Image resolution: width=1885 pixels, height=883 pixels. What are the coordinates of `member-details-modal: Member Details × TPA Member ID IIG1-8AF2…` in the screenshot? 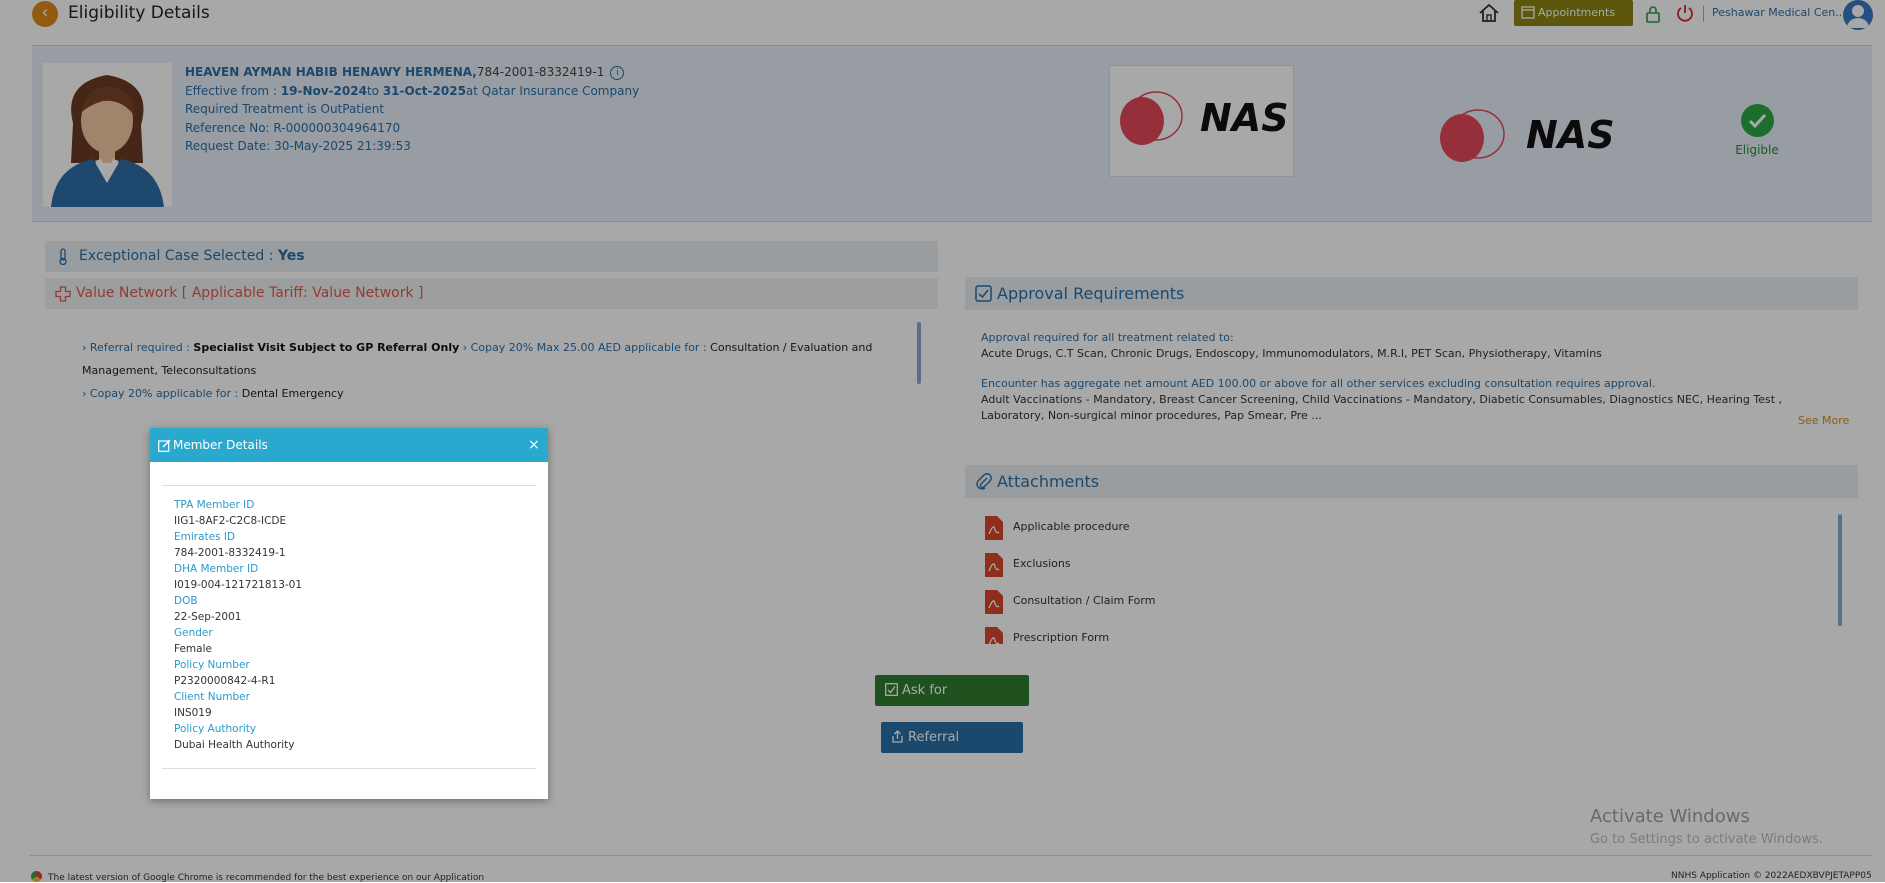 It's located at (349, 613).